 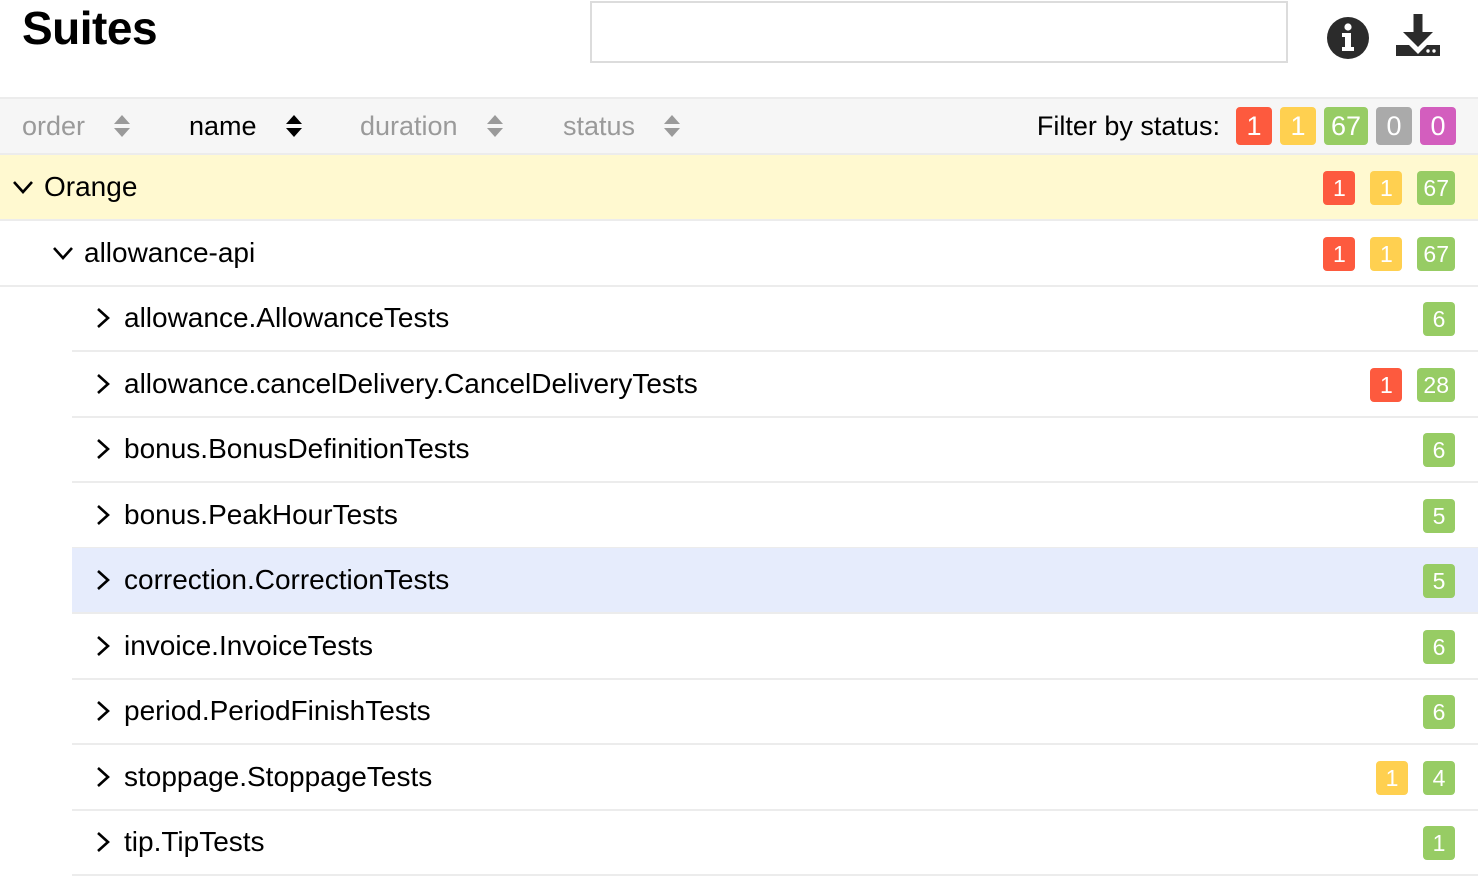 I want to click on tree-row-label: invoice.InvoiceTests, so click(x=249, y=645).